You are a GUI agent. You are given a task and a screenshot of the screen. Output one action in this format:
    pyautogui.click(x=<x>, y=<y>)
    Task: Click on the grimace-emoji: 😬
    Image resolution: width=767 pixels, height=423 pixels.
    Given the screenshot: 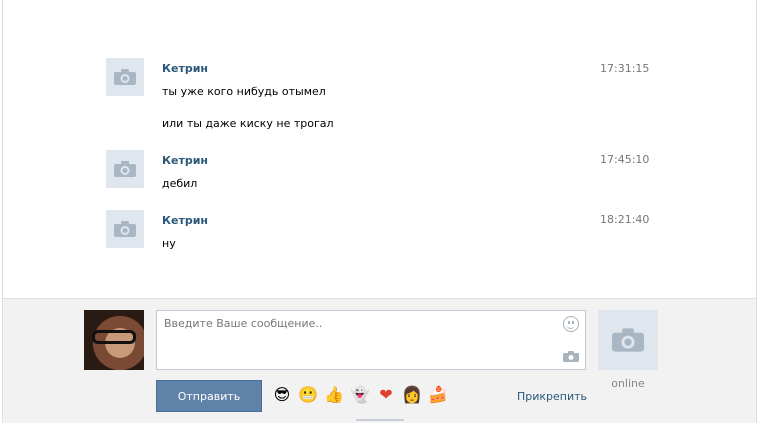 What is the action you would take?
    pyautogui.click(x=308, y=395)
    